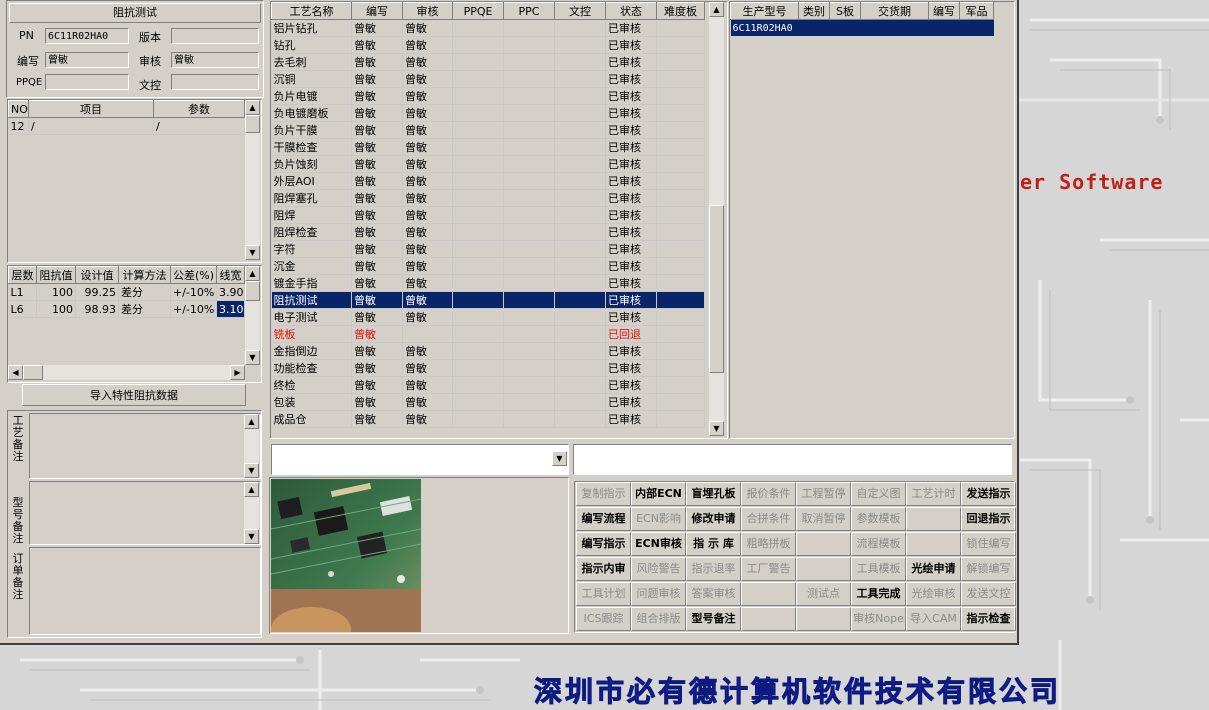  What do you see at coordinates (603, 544) in the screenshot?
I see `action-button: 编写指示` at bounding box center [603, 544].